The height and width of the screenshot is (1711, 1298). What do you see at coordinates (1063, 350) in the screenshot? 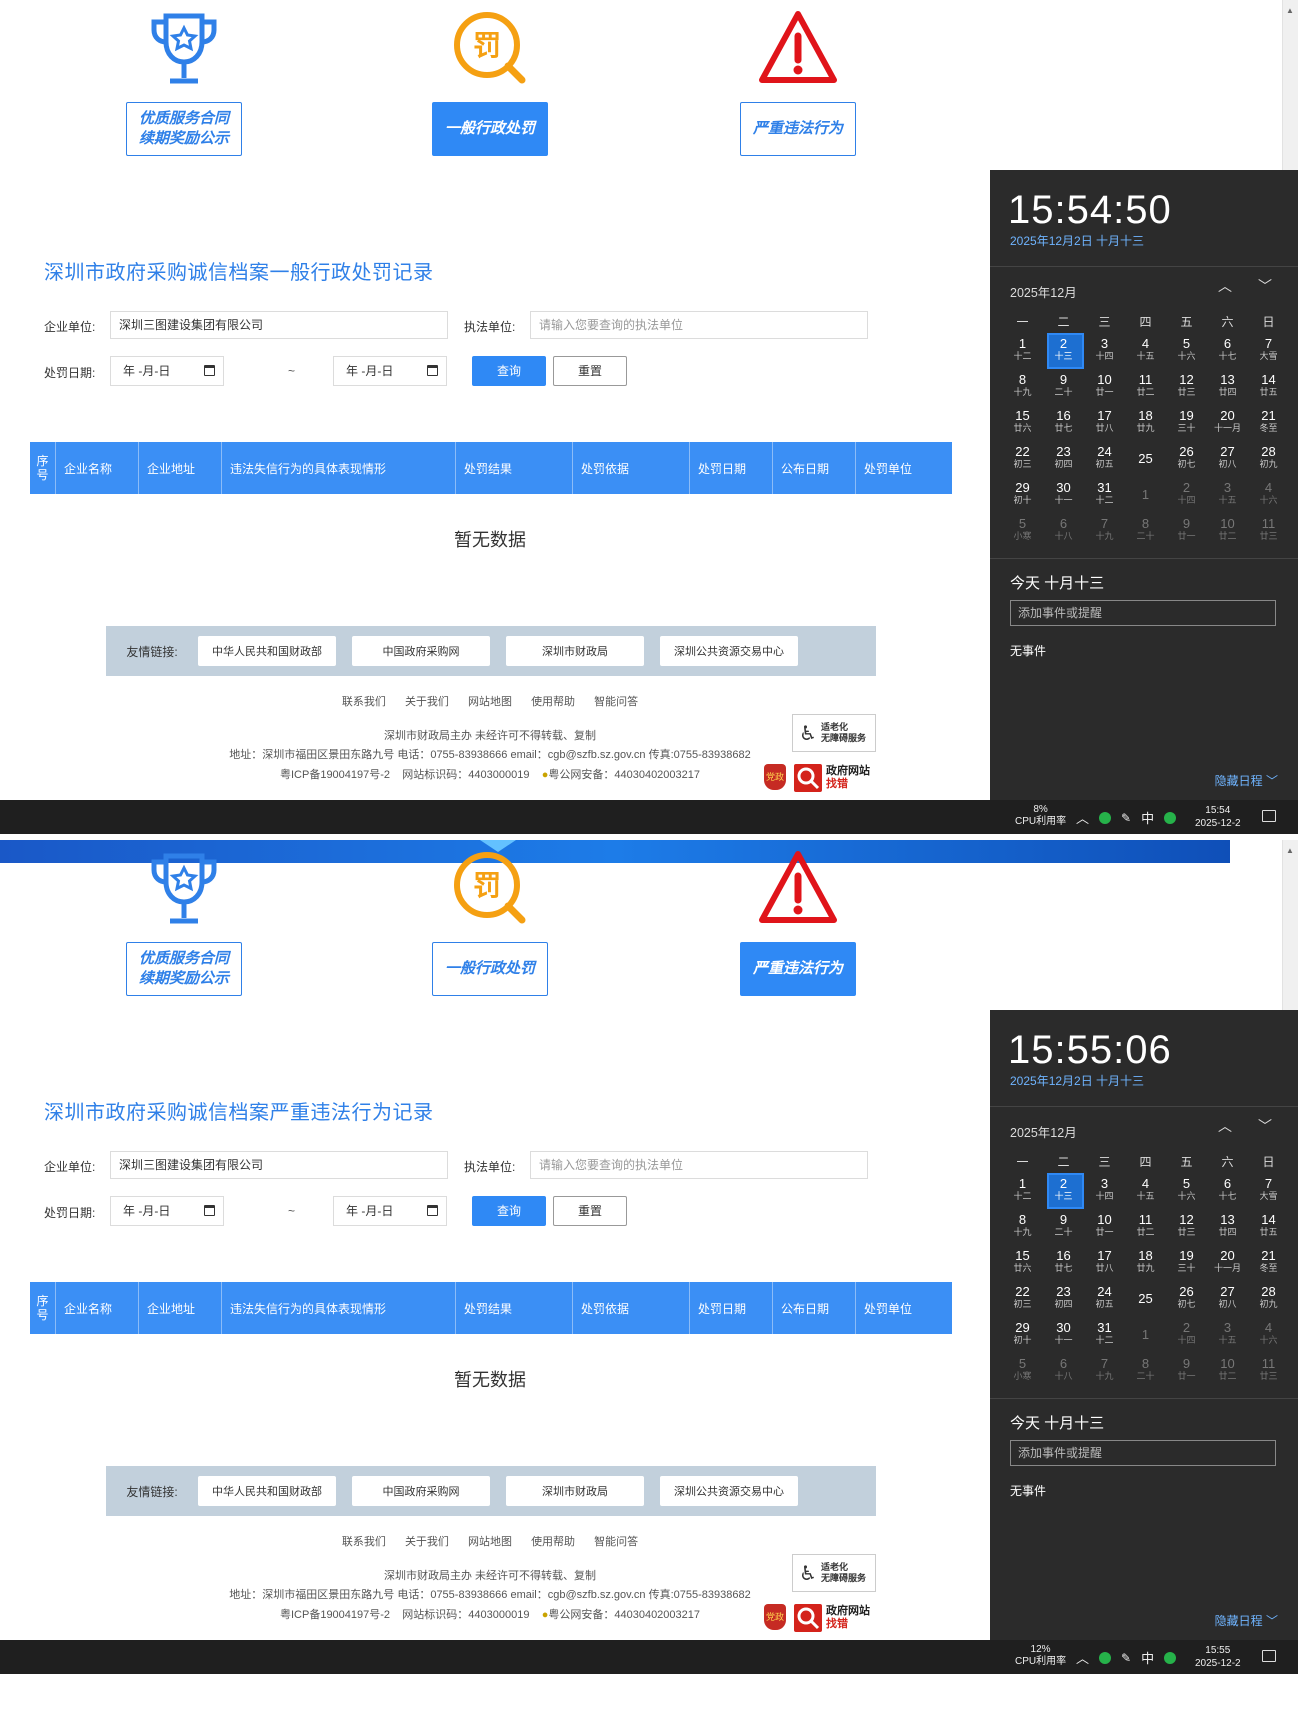
I see `calendar-day-selected: 2 十三` at bounding box center [1063, 350].